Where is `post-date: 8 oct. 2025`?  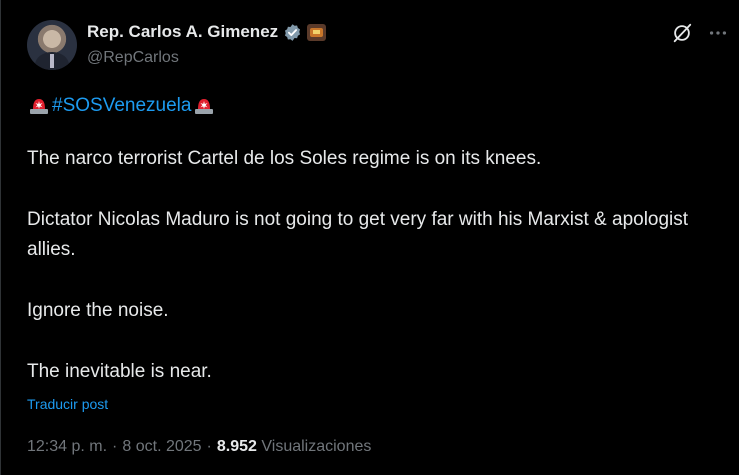 post-date: 8 oct. 2025 is located at coordinates (161, 446).